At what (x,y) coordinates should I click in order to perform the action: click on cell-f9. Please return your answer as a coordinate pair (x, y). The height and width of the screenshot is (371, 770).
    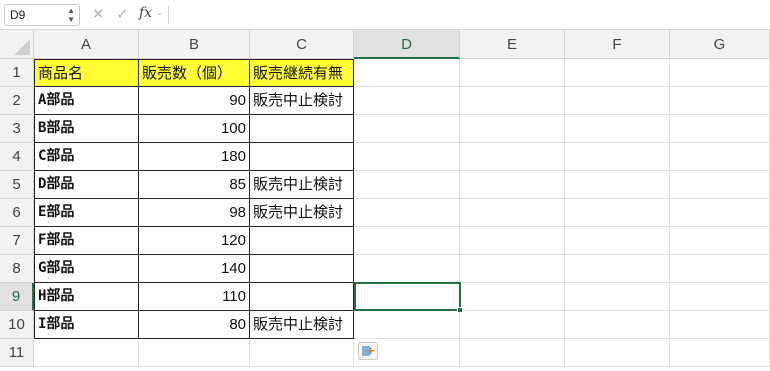
    Looking at the image, I should click on (617, 297).